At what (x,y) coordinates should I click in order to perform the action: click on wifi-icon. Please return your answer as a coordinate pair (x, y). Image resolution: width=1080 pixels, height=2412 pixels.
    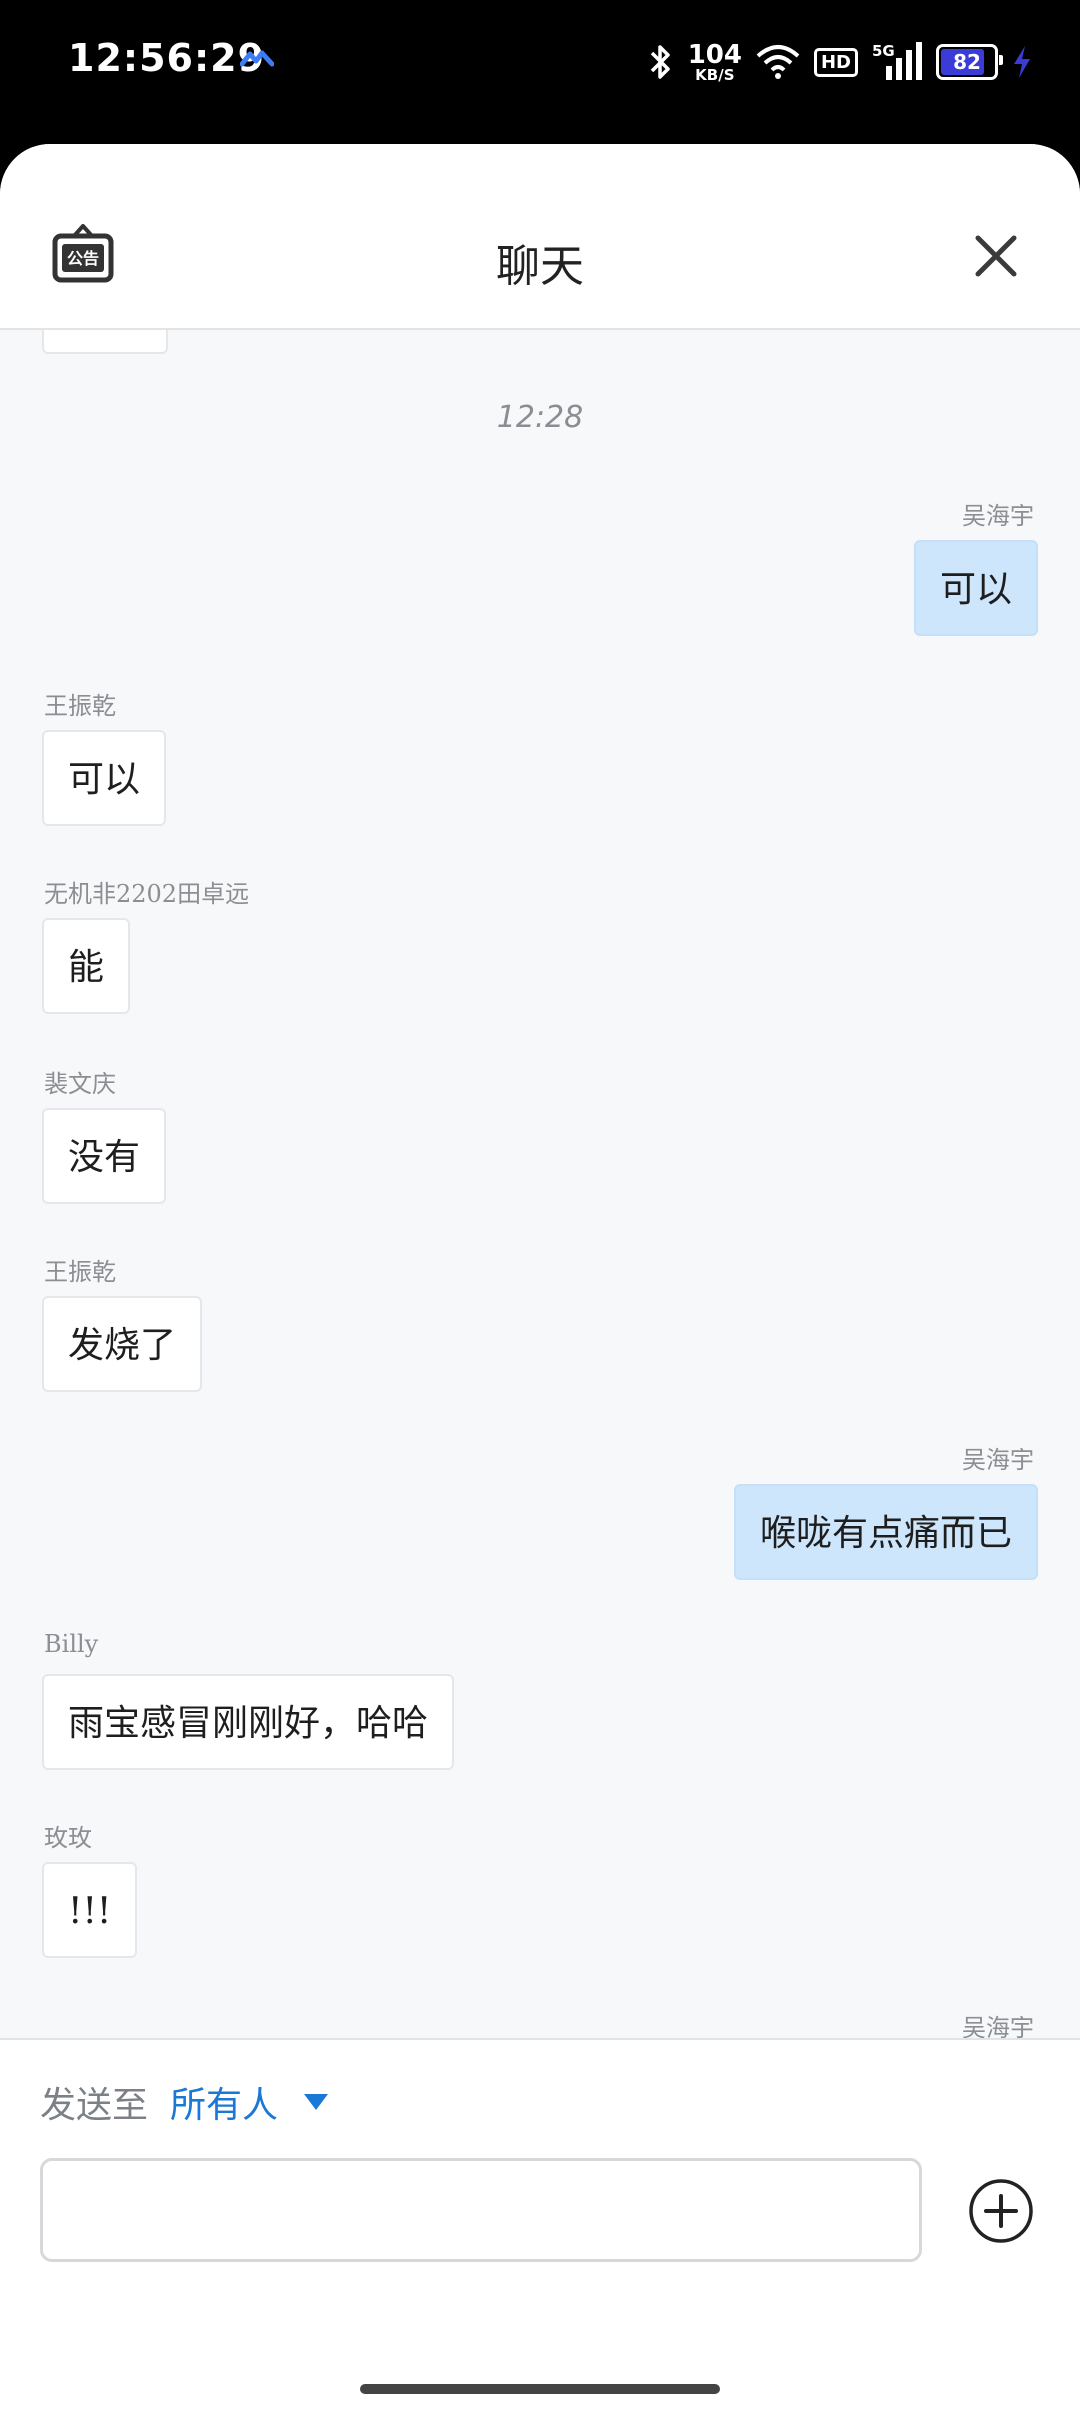
    Looking at the image, I should click on (778, 62).